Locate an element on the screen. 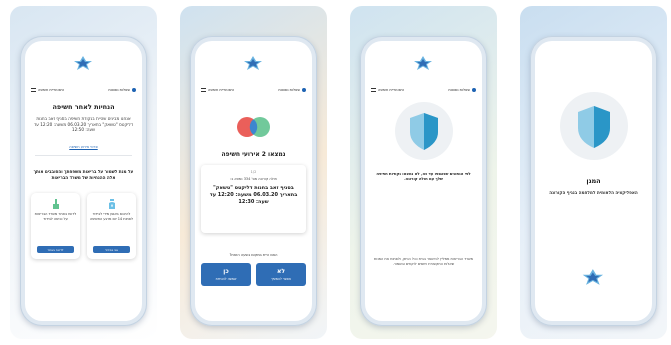 This screenshot has height=345, width=671. patient-label: חולה קורונה מס' 334 נמצא ב: is located at coordinates (253, 179).